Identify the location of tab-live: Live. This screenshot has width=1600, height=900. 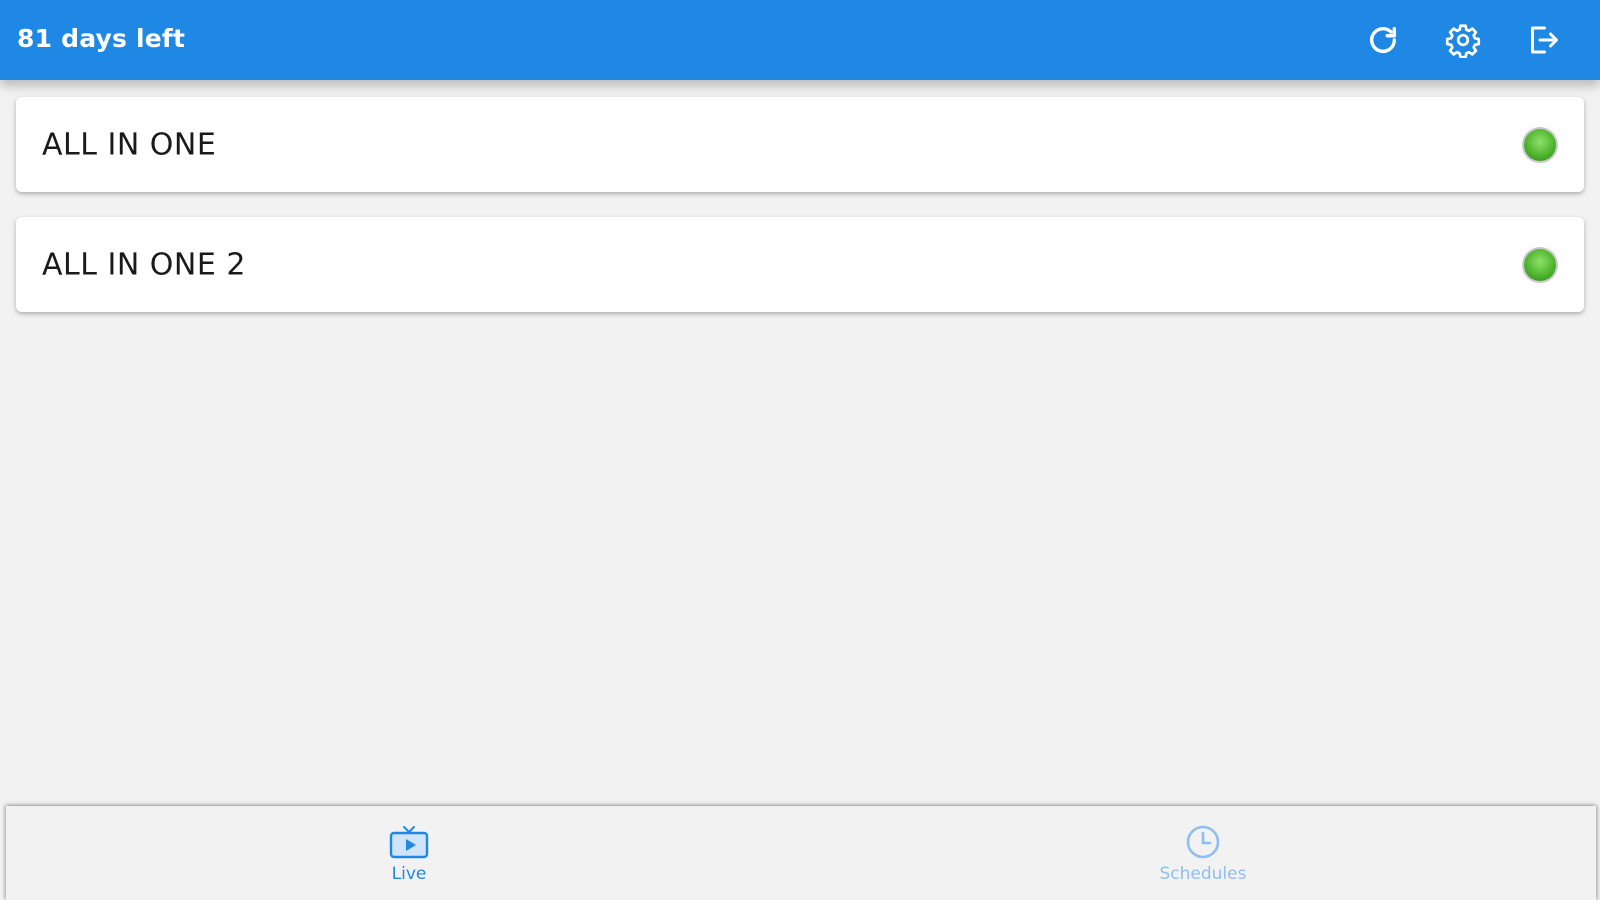
(409, 853).